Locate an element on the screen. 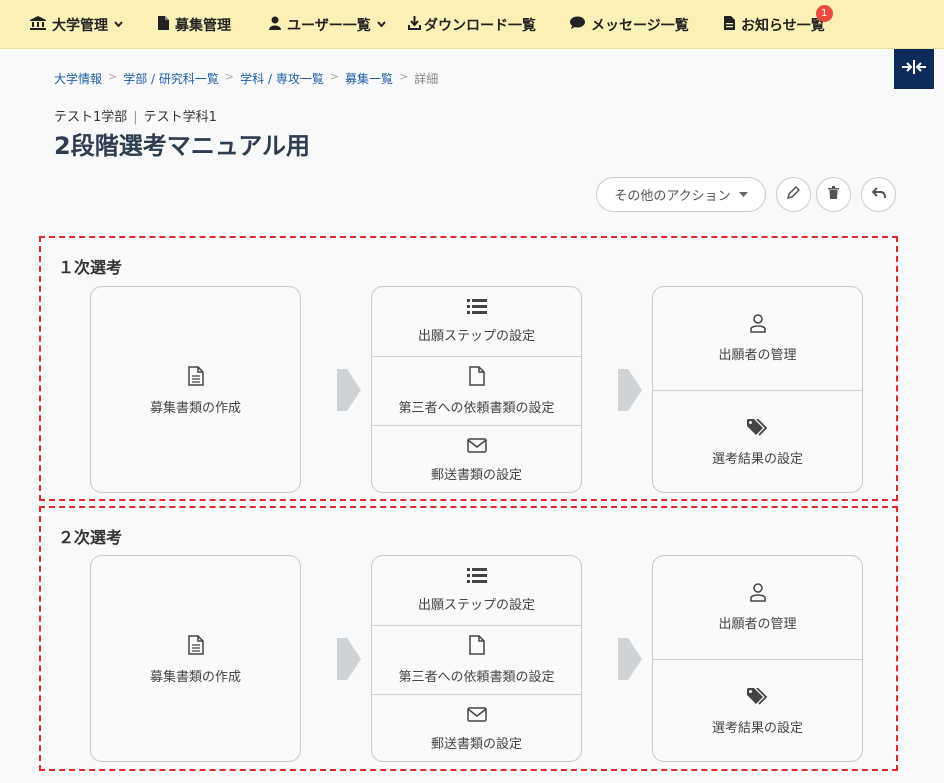  nav-recruit-label: 募集管理 is located at coordinates (203, 25).